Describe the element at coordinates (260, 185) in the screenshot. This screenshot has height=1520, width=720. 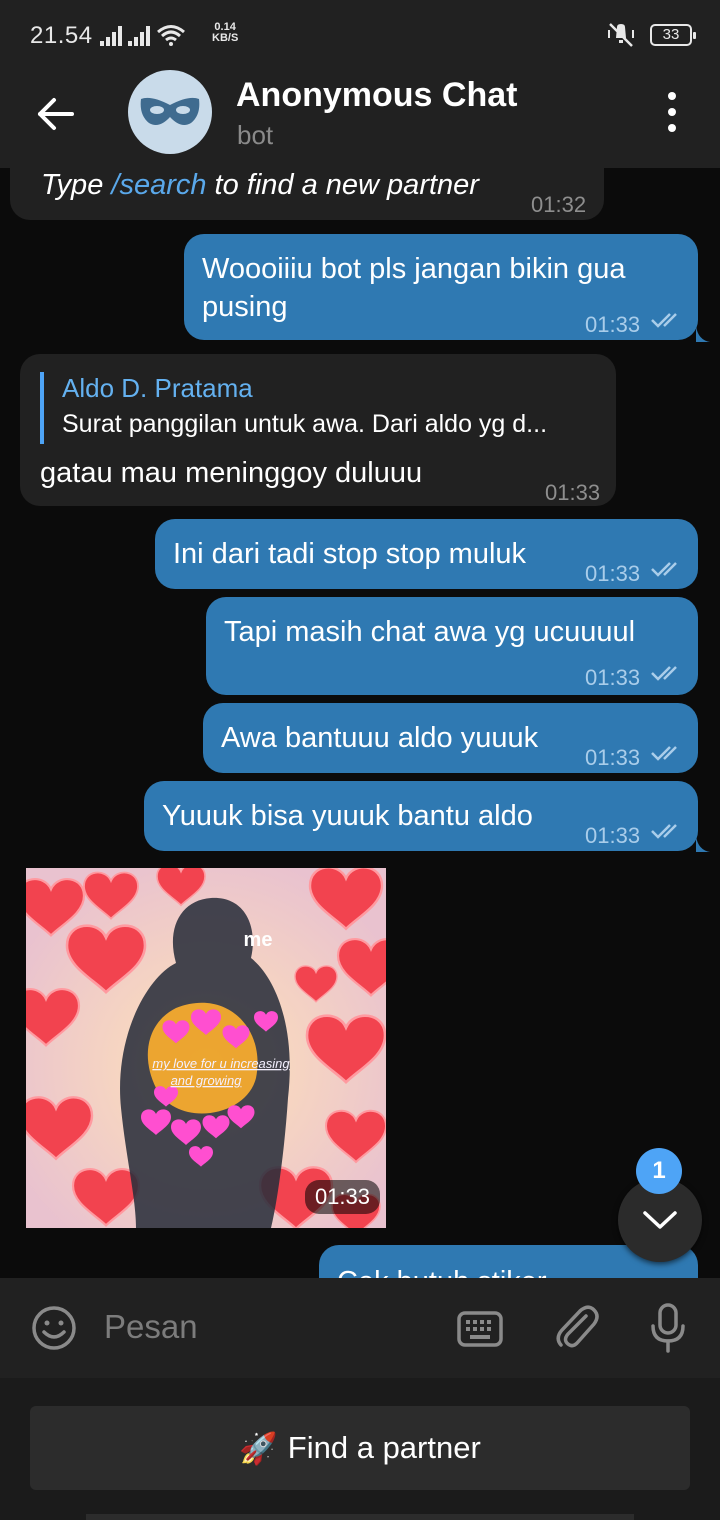
I see `message-text: Type /search to find a new partner` at that location.